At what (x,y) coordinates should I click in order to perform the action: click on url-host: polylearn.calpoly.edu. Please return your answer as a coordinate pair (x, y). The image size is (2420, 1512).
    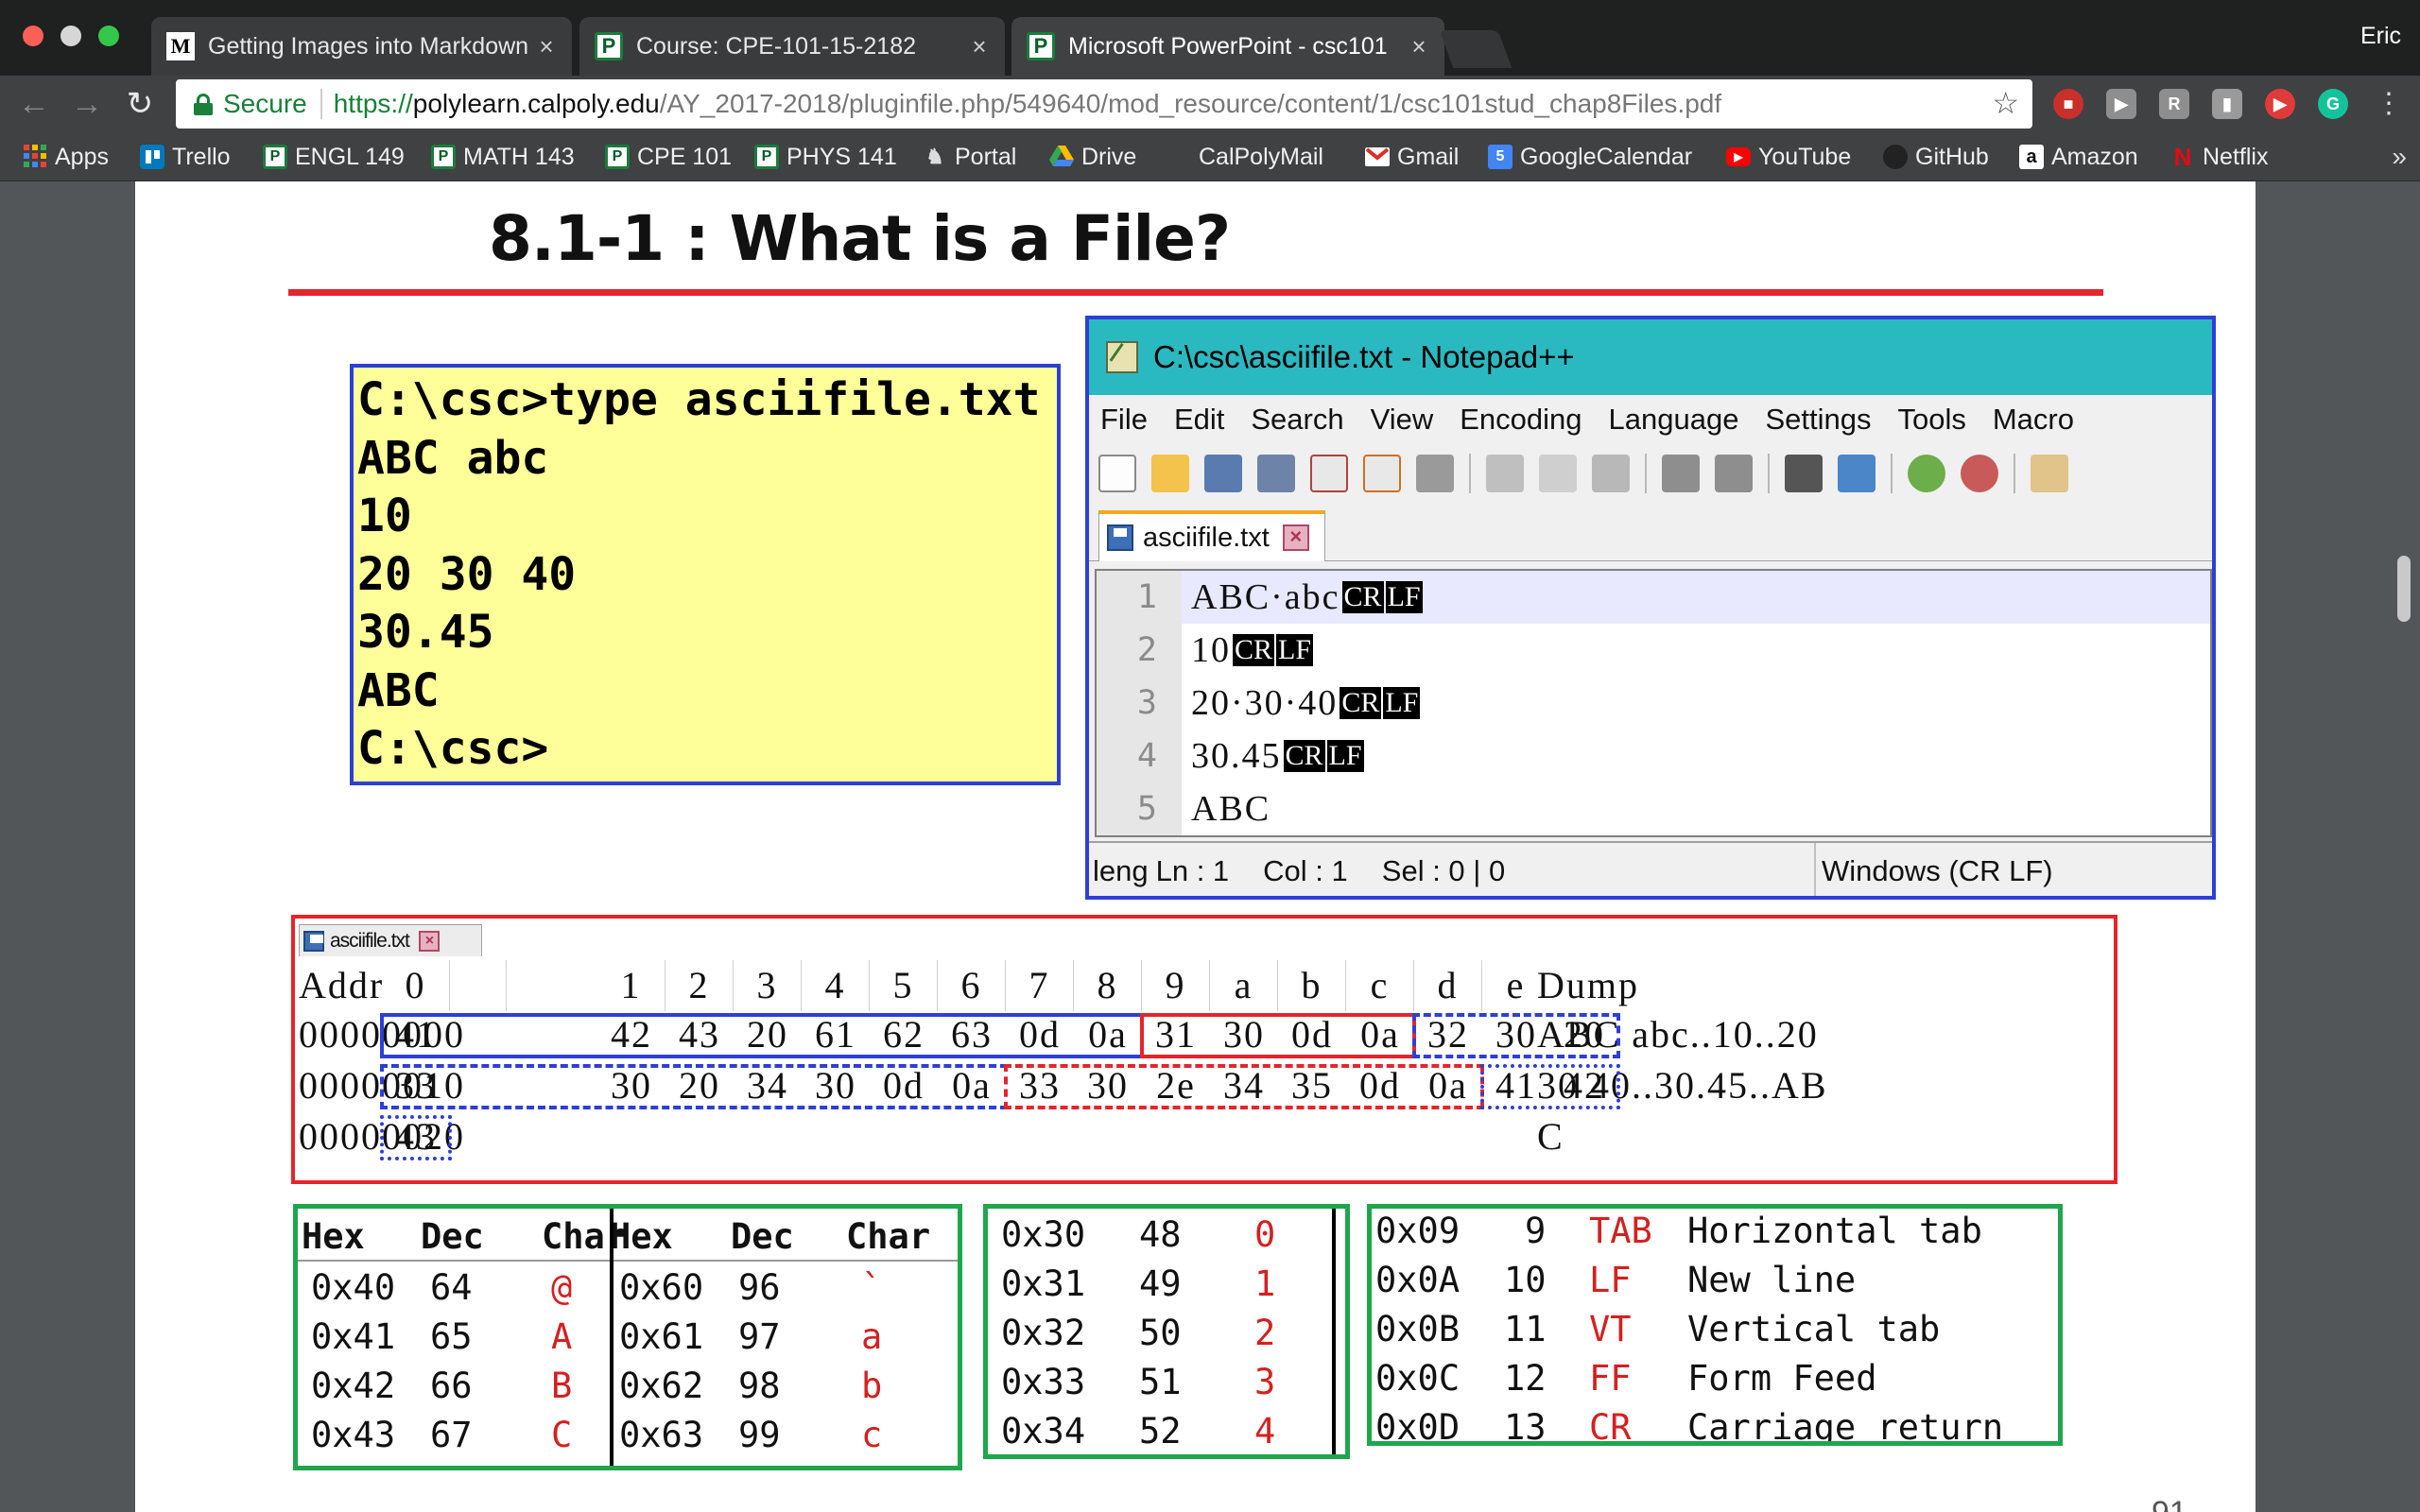
    Looking at the image, I should click on (536, 103).